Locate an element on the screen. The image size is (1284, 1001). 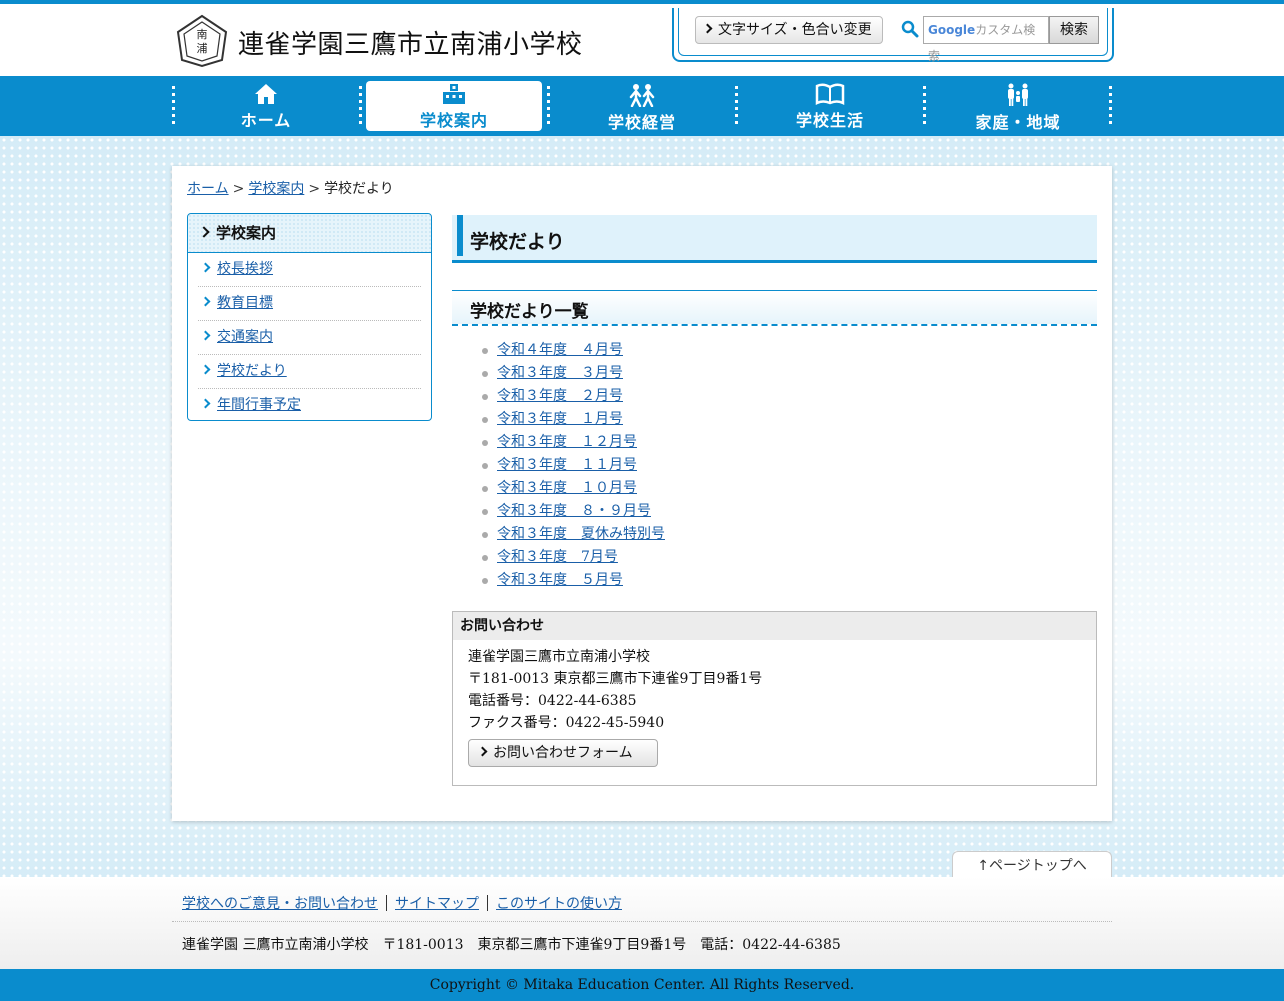
footer-link-sitemap: サイトマップ is located at coordinates (437, 904).